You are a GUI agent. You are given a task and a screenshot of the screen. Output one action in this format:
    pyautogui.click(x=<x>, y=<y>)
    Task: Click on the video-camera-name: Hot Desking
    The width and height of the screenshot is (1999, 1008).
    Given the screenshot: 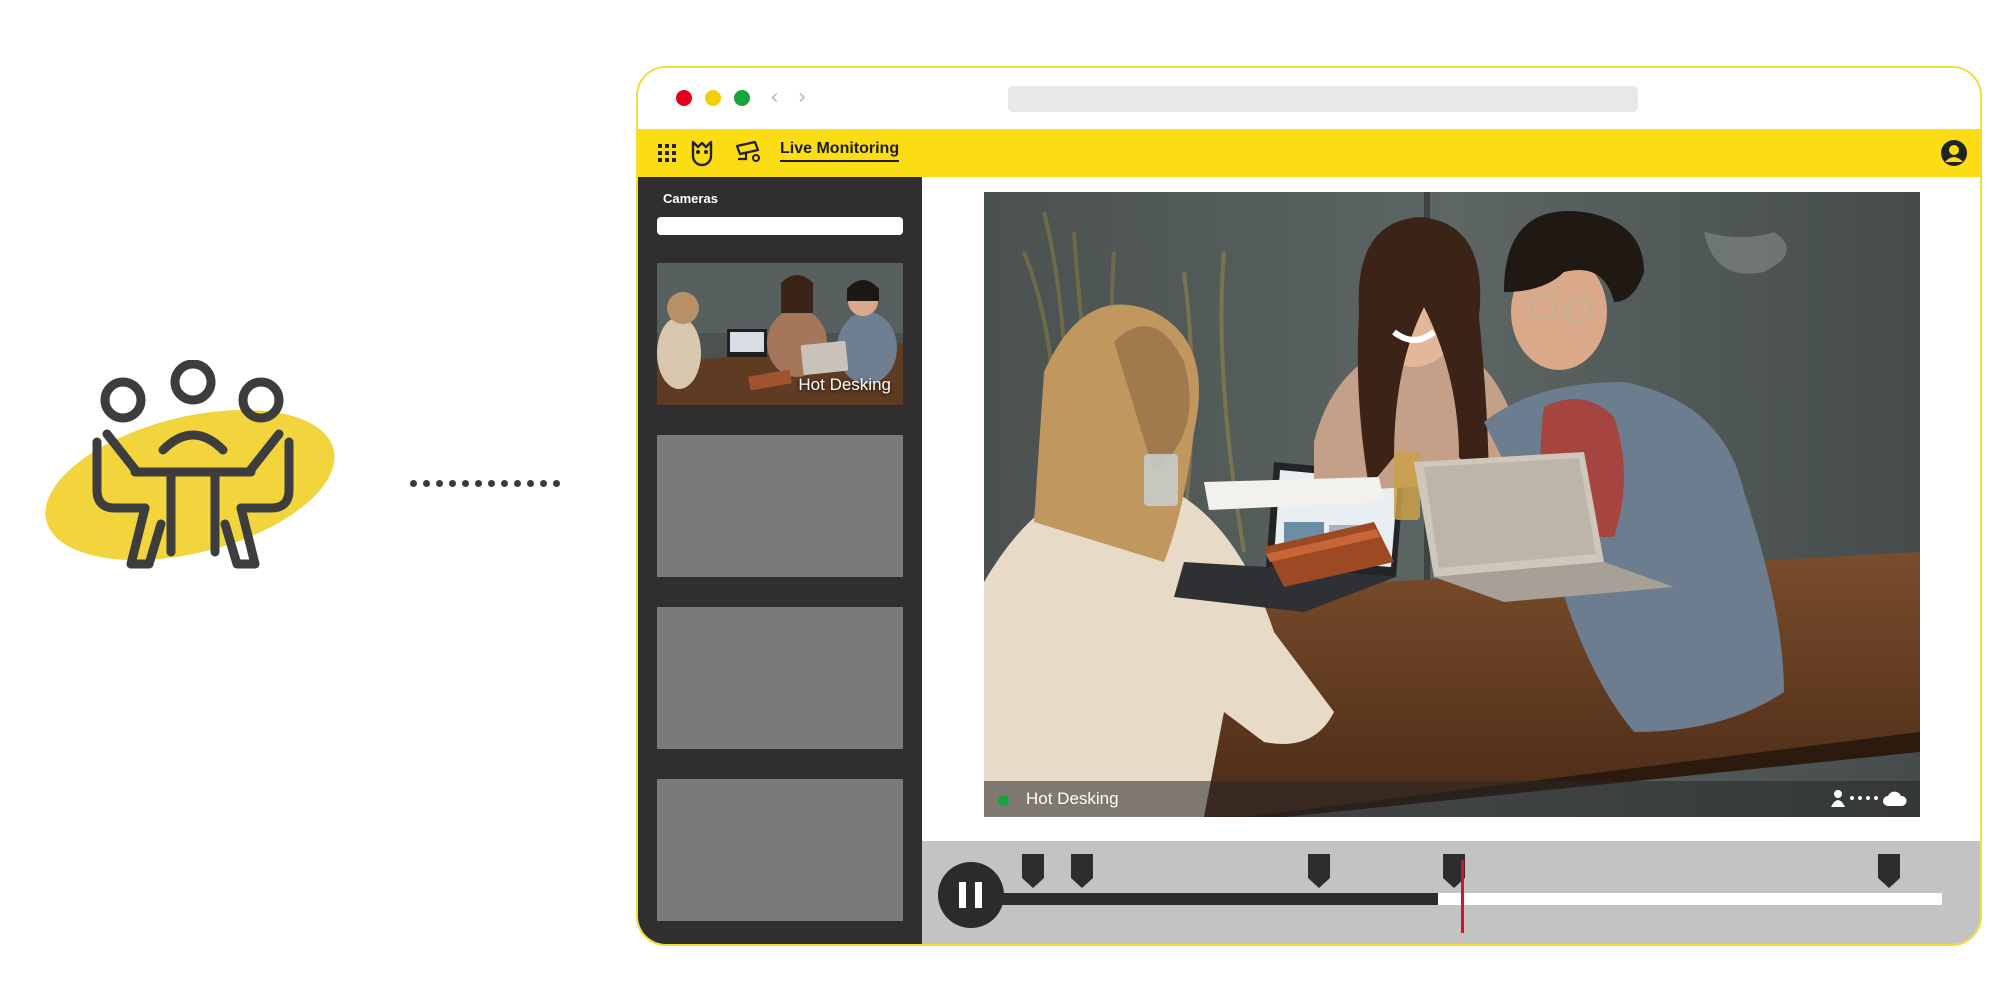 What is the action you would take?
    pyautogui.click(x=1072, y=798)
    